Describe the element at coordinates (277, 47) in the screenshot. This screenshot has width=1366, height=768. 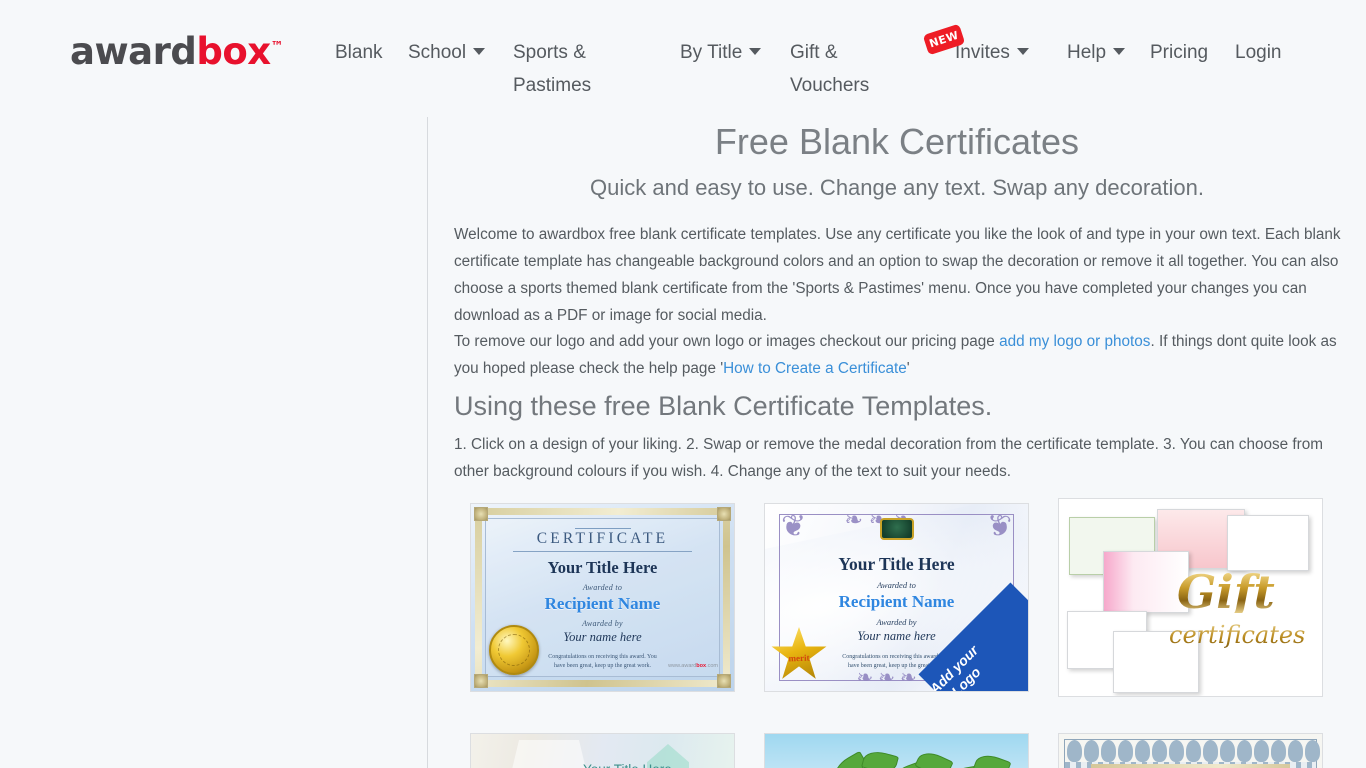
I see `trademark-icon: ™` at that location.